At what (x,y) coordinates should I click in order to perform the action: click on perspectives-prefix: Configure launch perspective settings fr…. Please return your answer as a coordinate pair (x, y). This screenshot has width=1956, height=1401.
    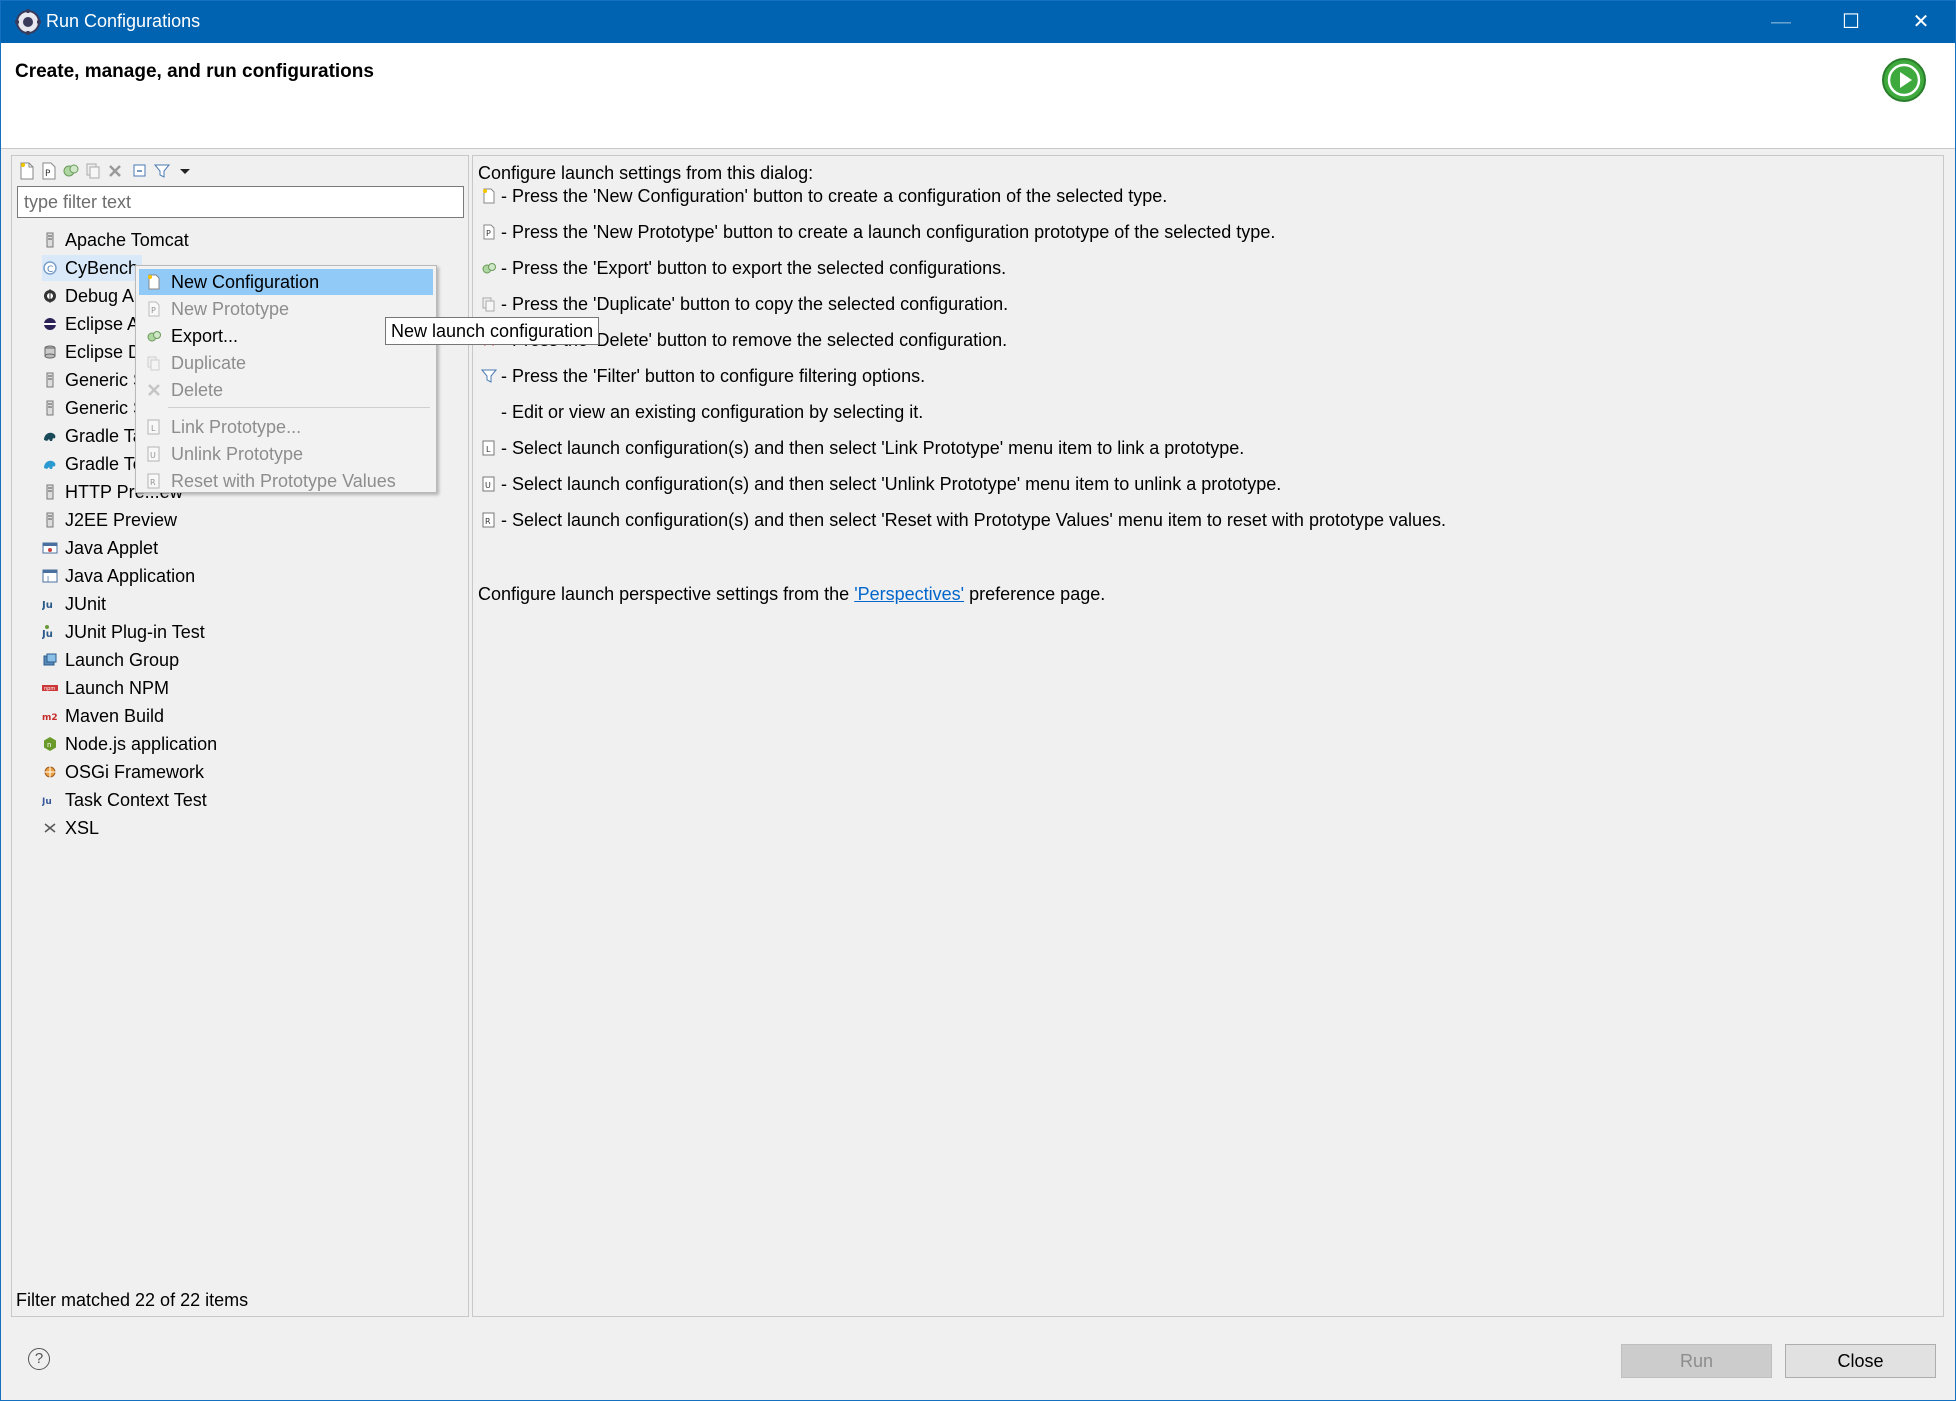
    Looking at the image, I should click on (666, 594).